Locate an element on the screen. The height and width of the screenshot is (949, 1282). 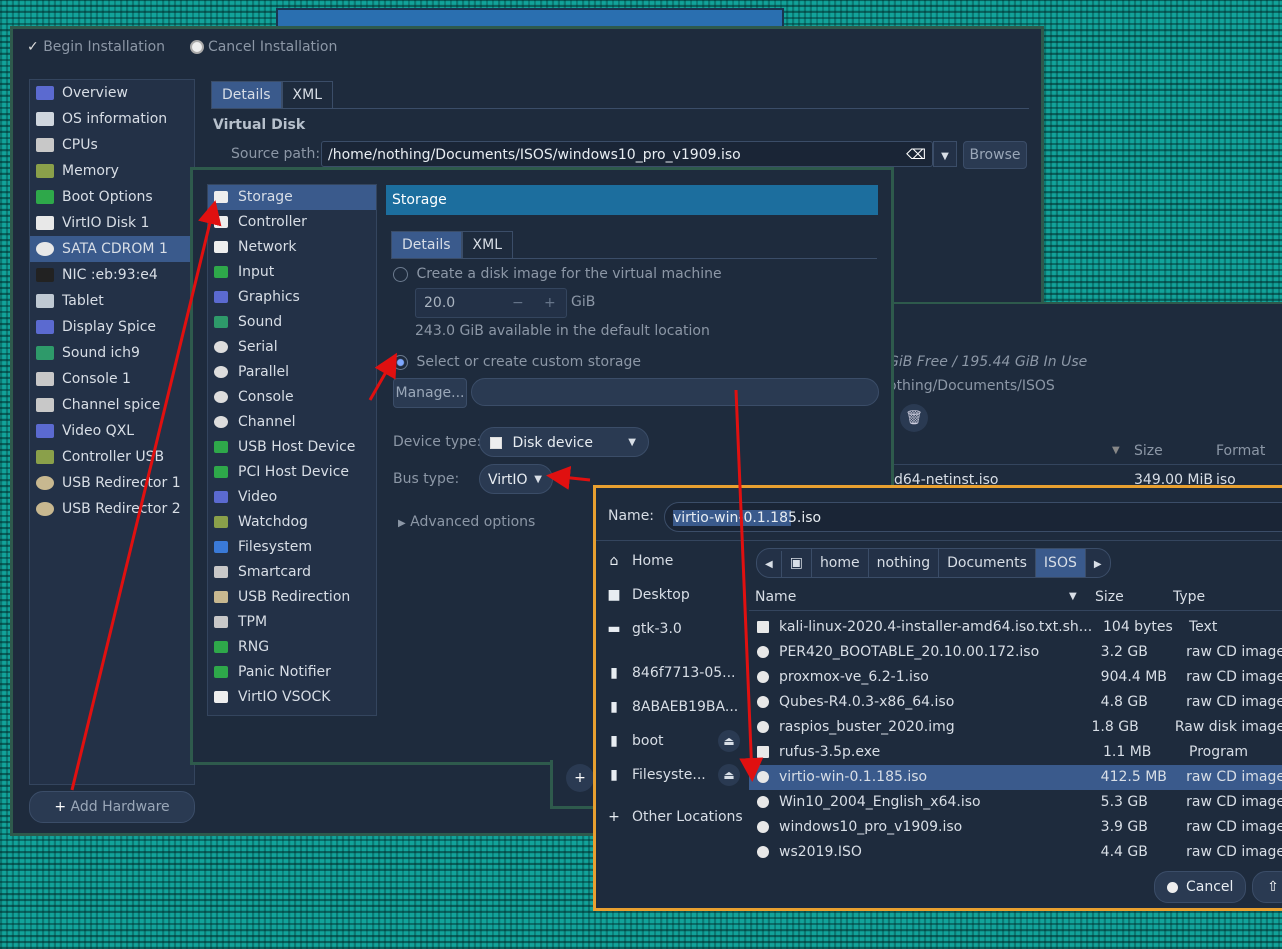
hardware-type-usb-redirection: USB Redirection is located at coordinates (292, 597).